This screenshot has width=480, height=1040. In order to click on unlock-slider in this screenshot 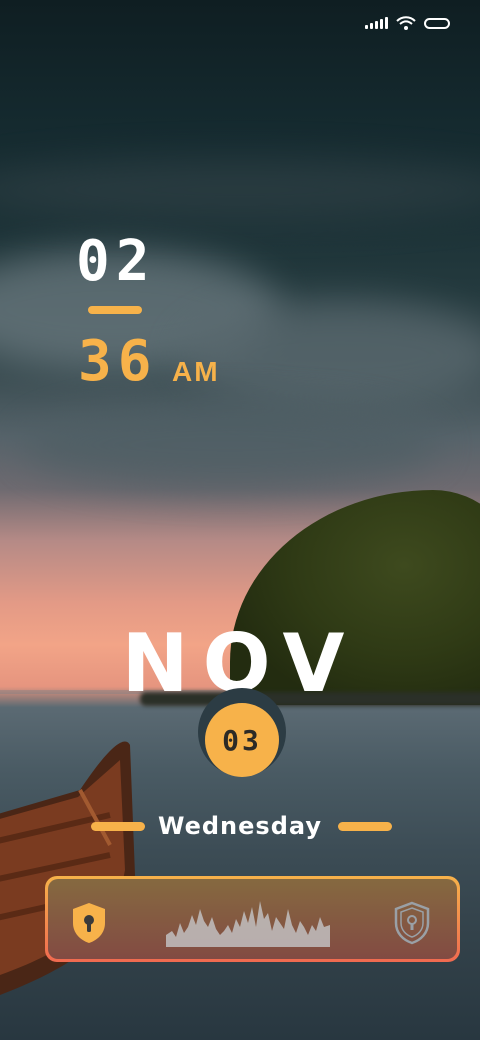, I will do `click(252, 919)`.